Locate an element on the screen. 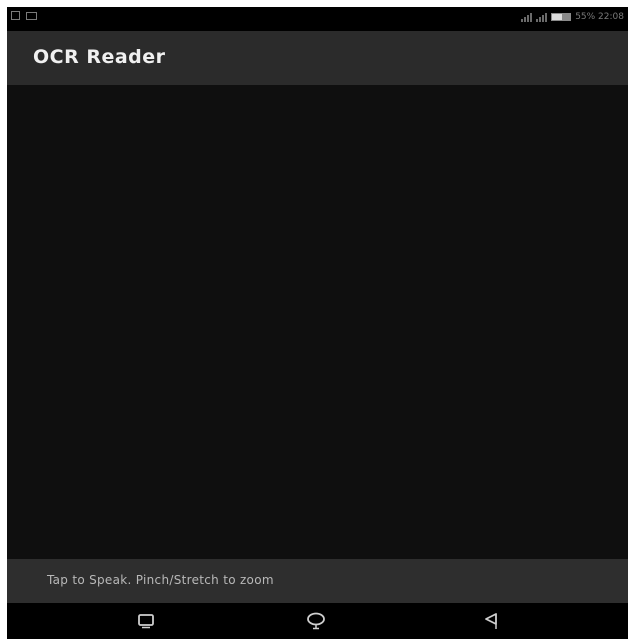 This screenshot has height=639, width=632. battery-fill is located at coordinates (557, 17).